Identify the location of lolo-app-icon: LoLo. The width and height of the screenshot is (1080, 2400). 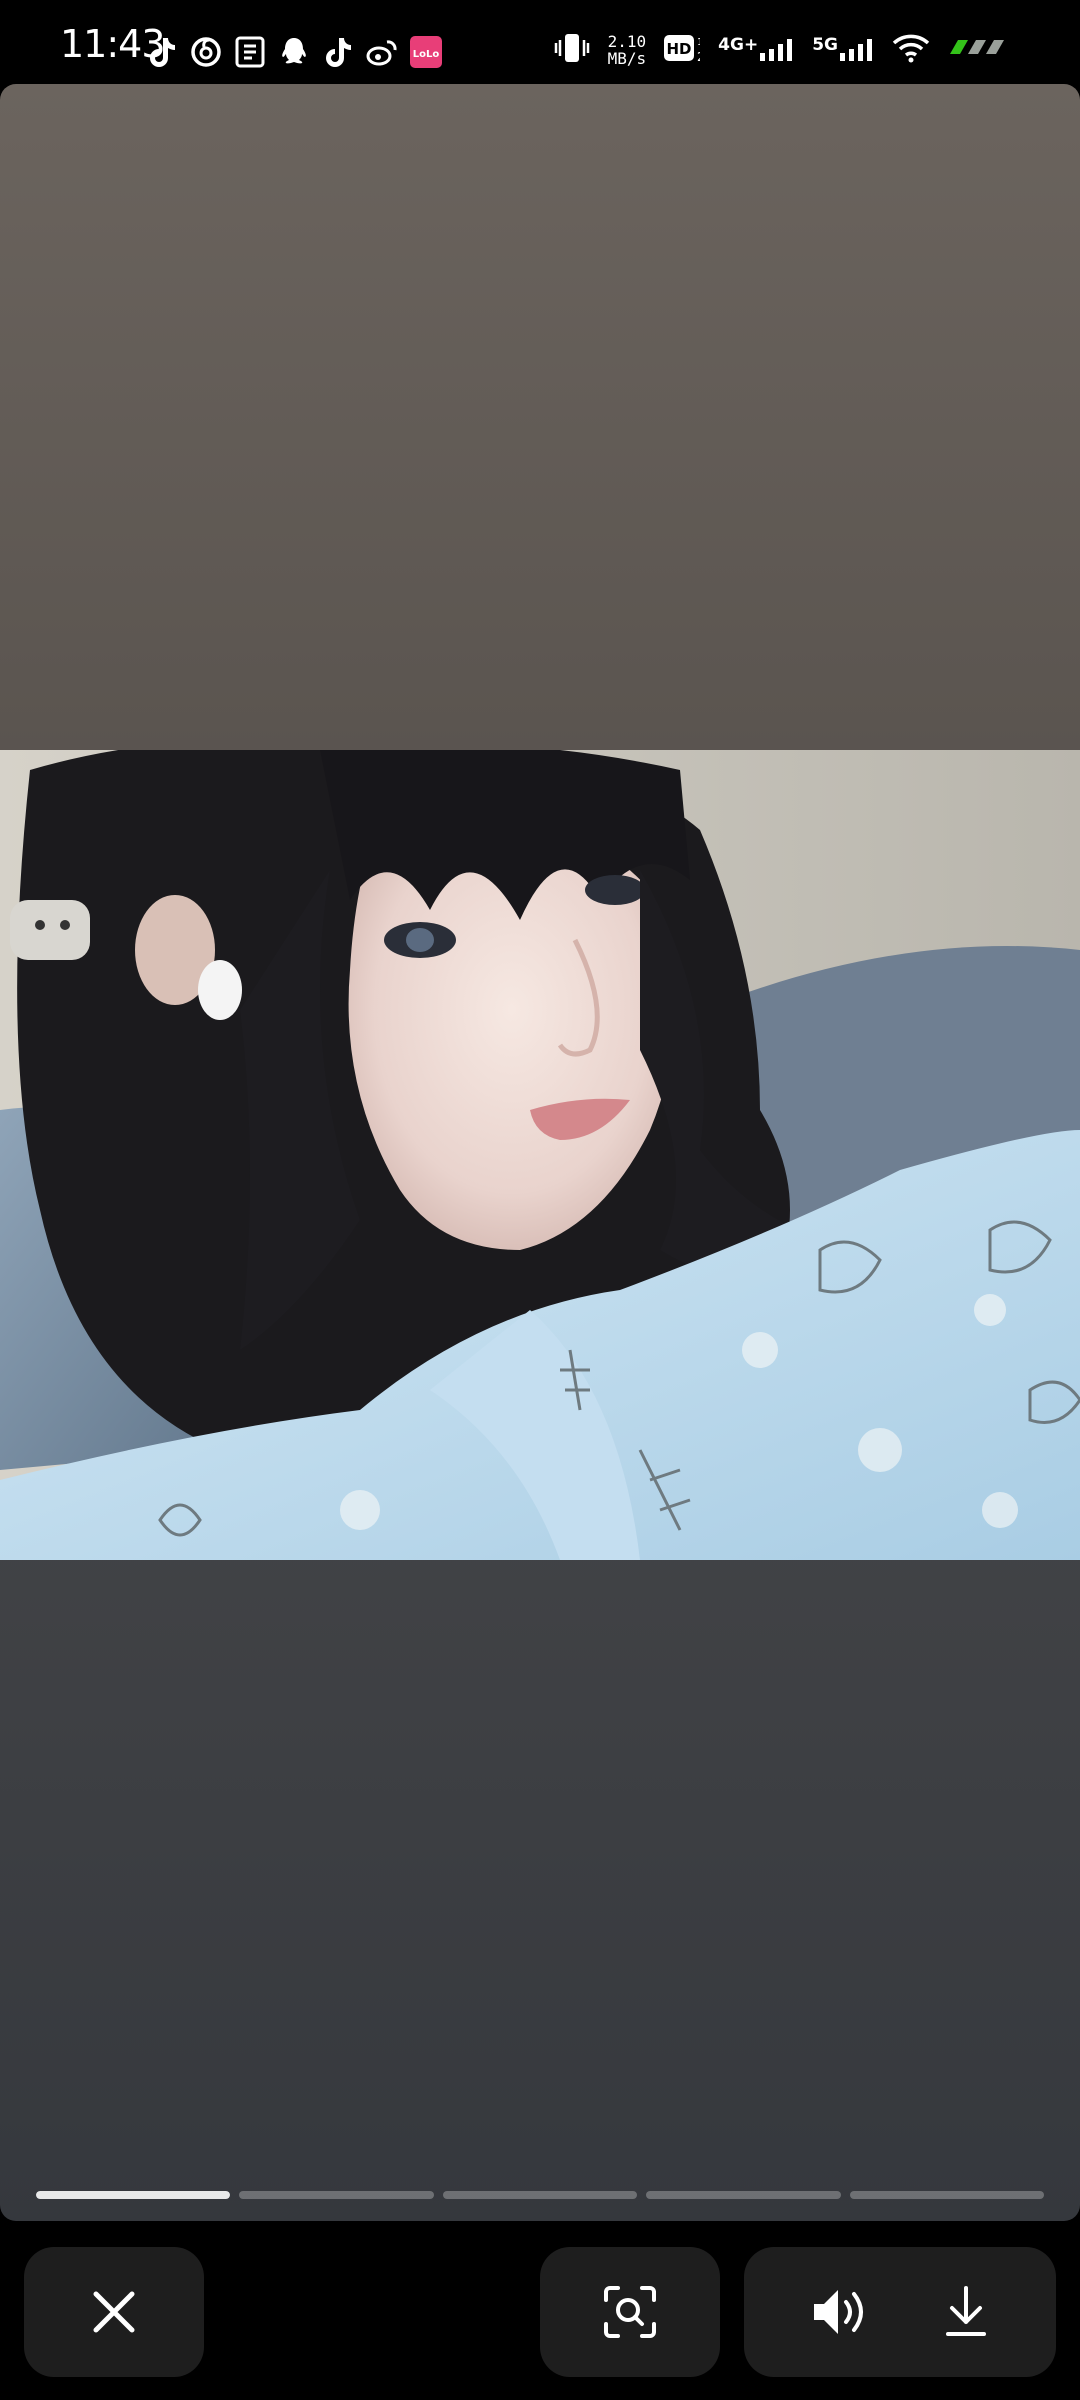
(426, 52).